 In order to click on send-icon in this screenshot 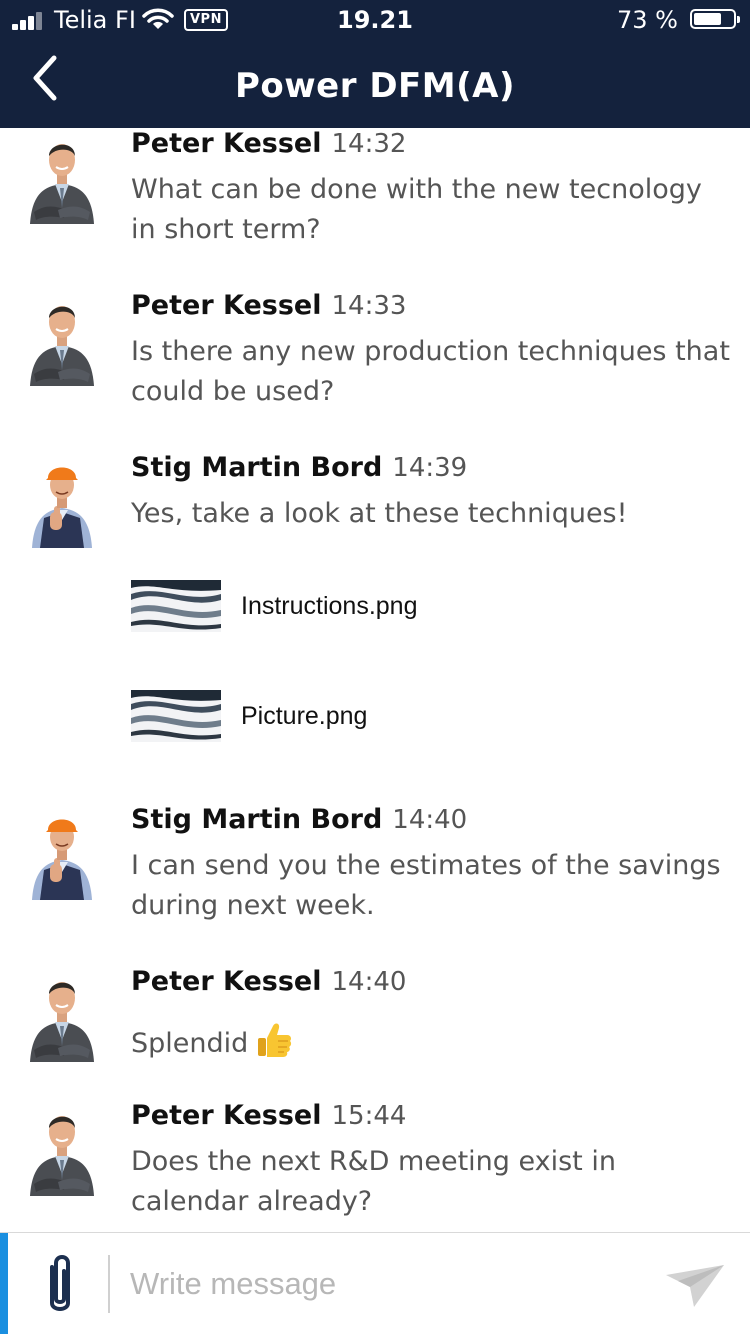, I will do `click(695, 1286)`.